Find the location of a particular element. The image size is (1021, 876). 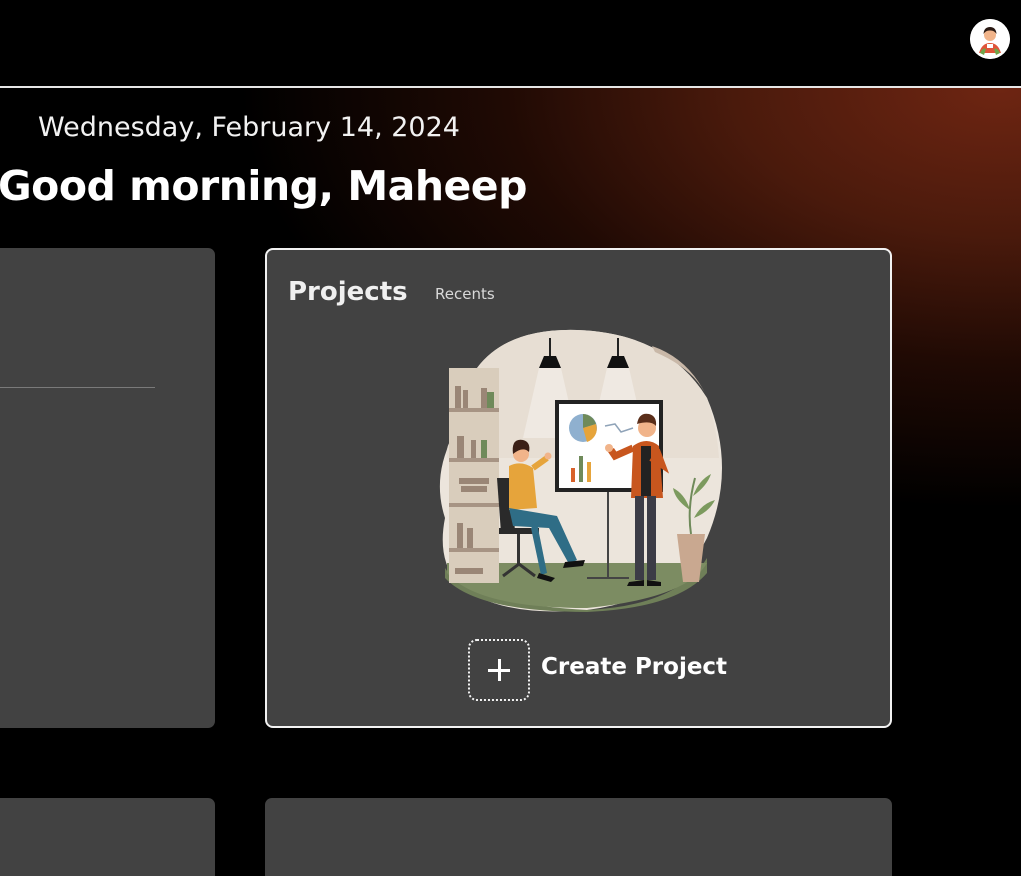

projects-title: Projects is located at coordinates (348, 292).